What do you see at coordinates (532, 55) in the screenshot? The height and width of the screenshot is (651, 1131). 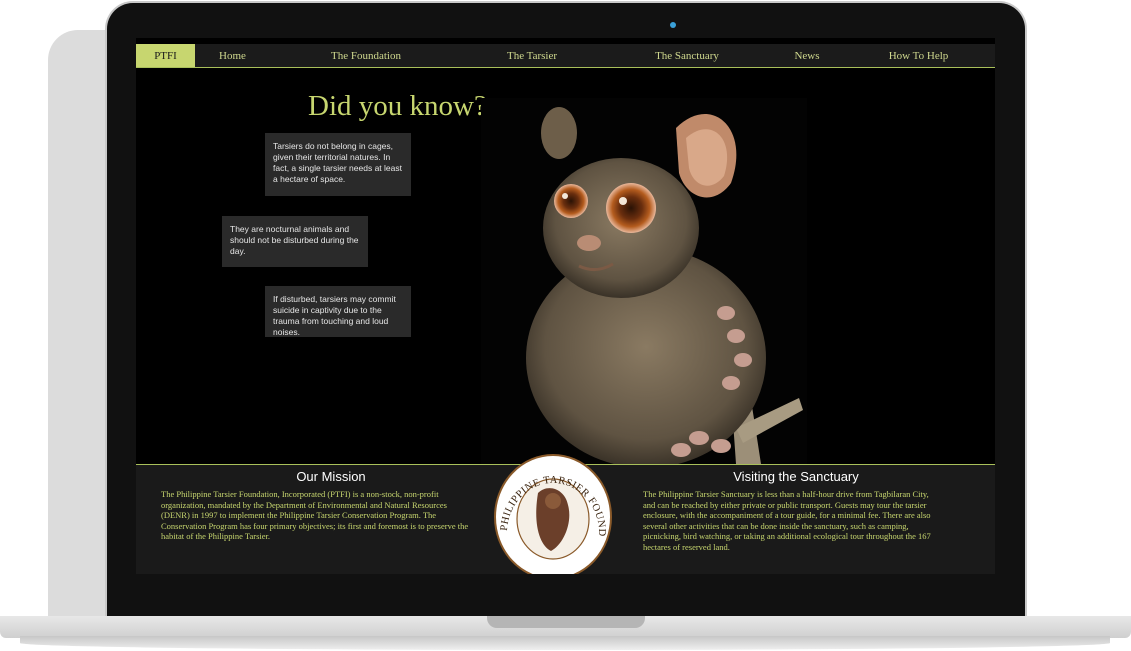 I see `nav-item-tarsier: The Tarsier` at bounding box center [532, 55].